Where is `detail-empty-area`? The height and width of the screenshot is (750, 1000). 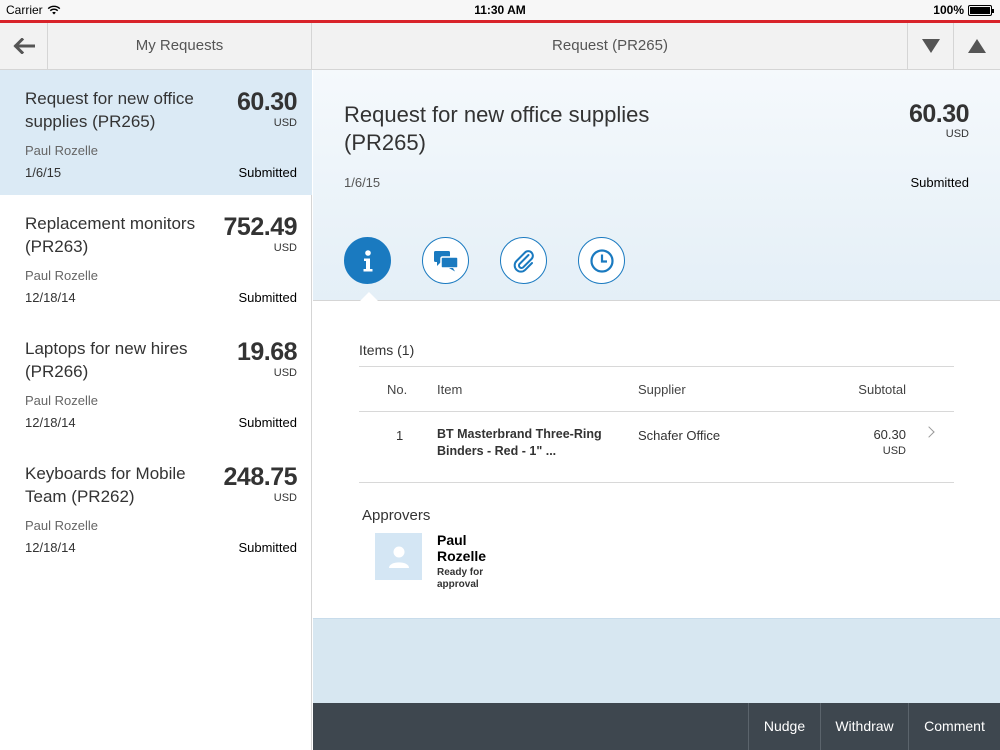
detail-empty-area is located at coordinates (656, 660).